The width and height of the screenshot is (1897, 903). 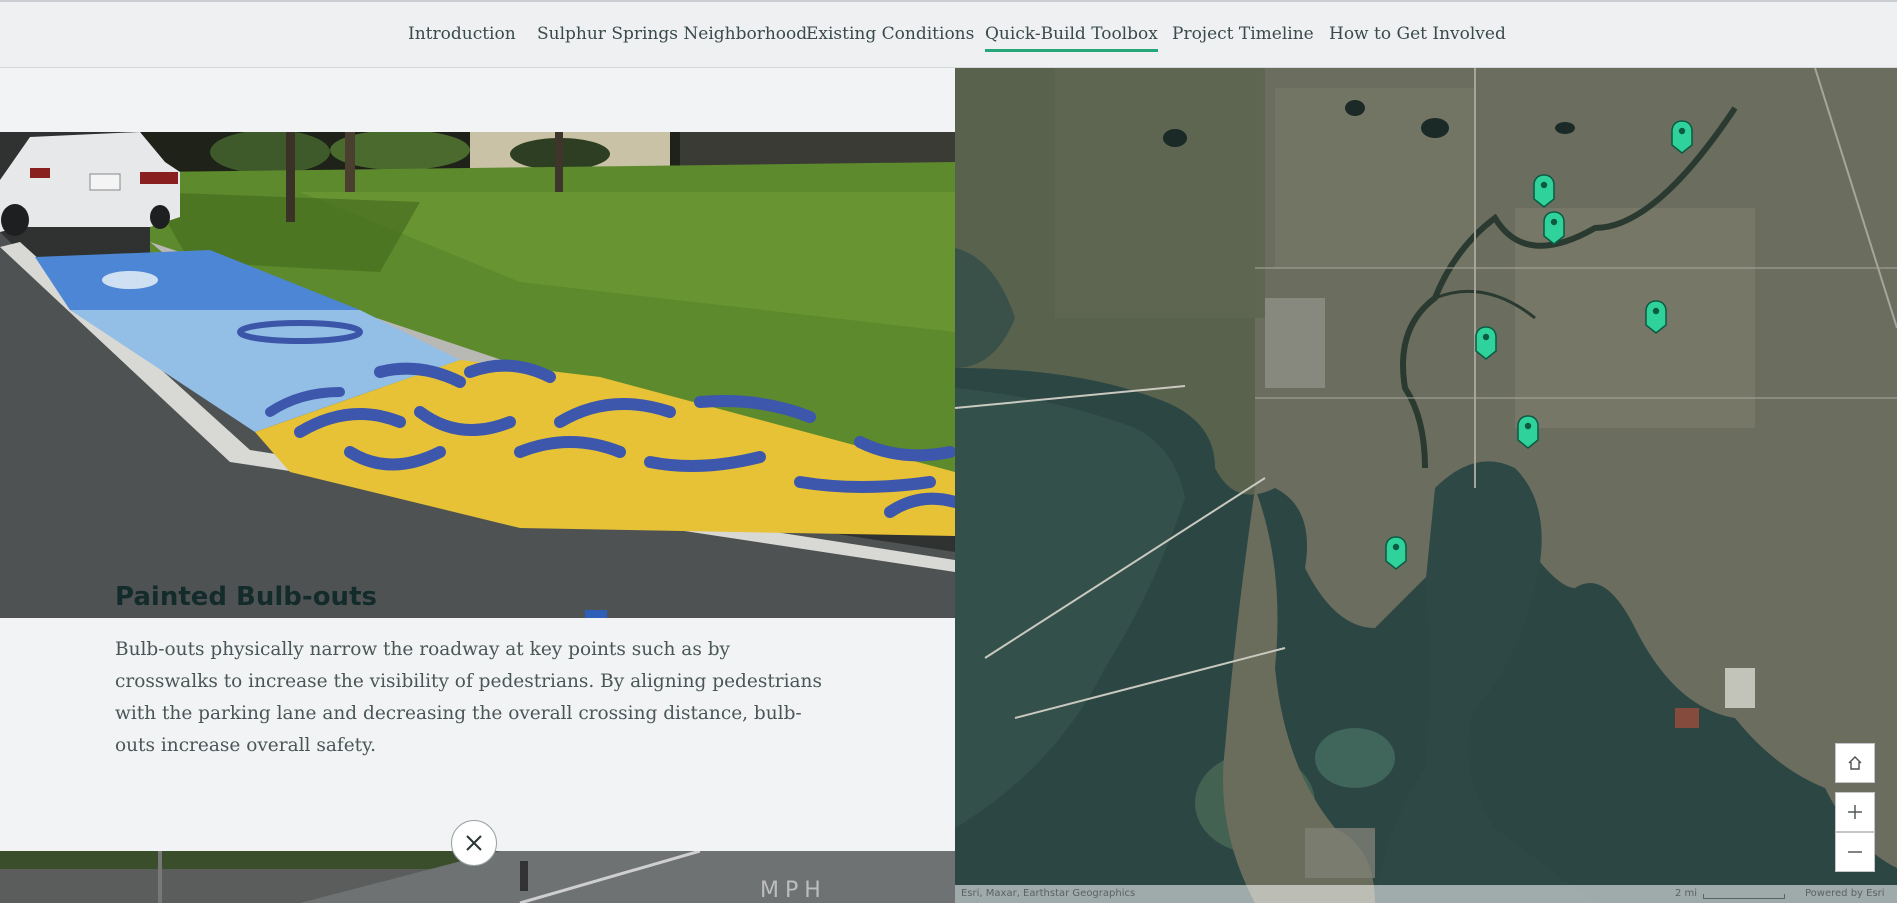 What do you see at coordinates (1686, 893) in the screenshot?
I see `map-scale-label: 2 mi` at bounding box center [1686, 893].